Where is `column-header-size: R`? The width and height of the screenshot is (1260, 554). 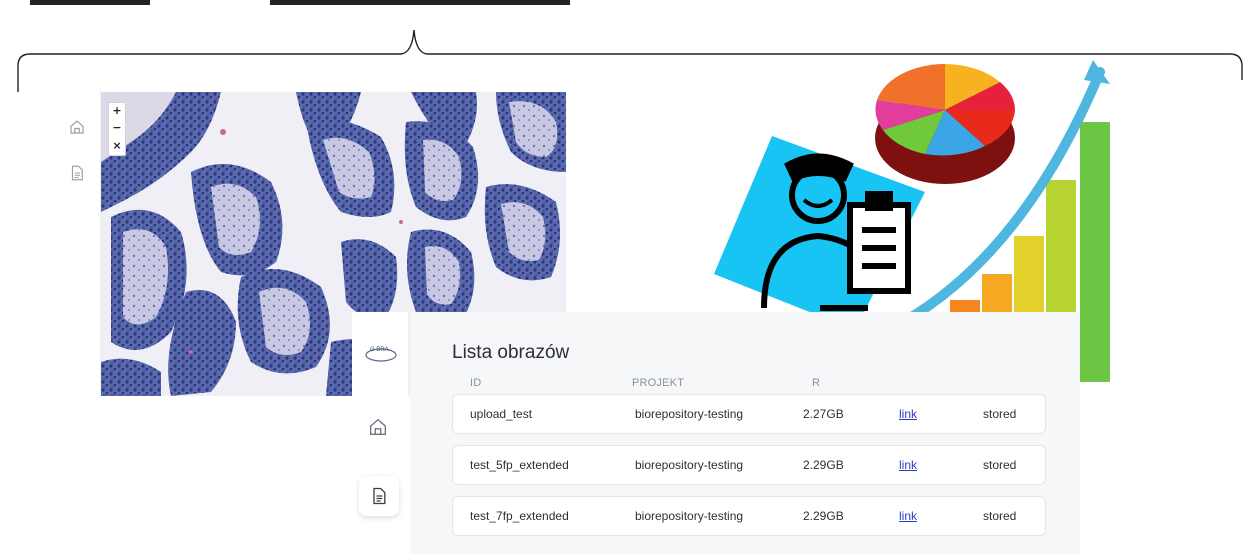 column-header-size: R is located at coordinates (816, 383).